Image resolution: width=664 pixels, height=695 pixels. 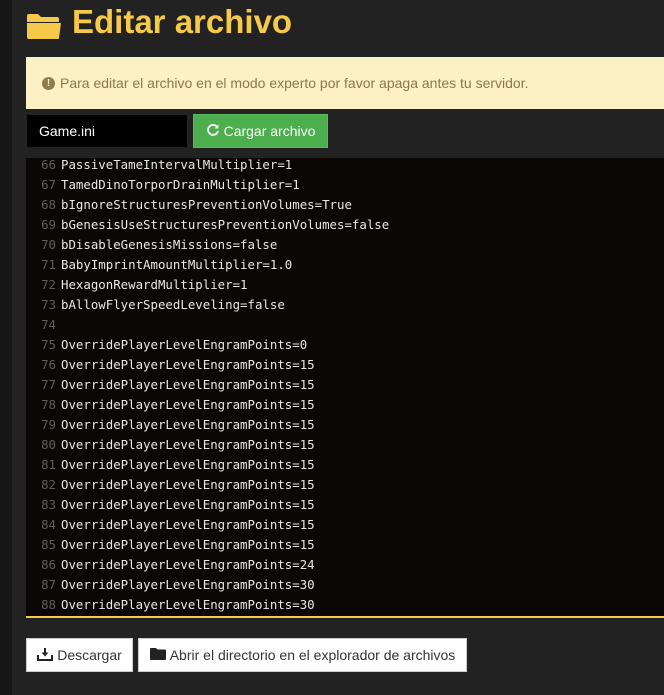 I want to click on code-line: 74, so click(x=345, y=325).